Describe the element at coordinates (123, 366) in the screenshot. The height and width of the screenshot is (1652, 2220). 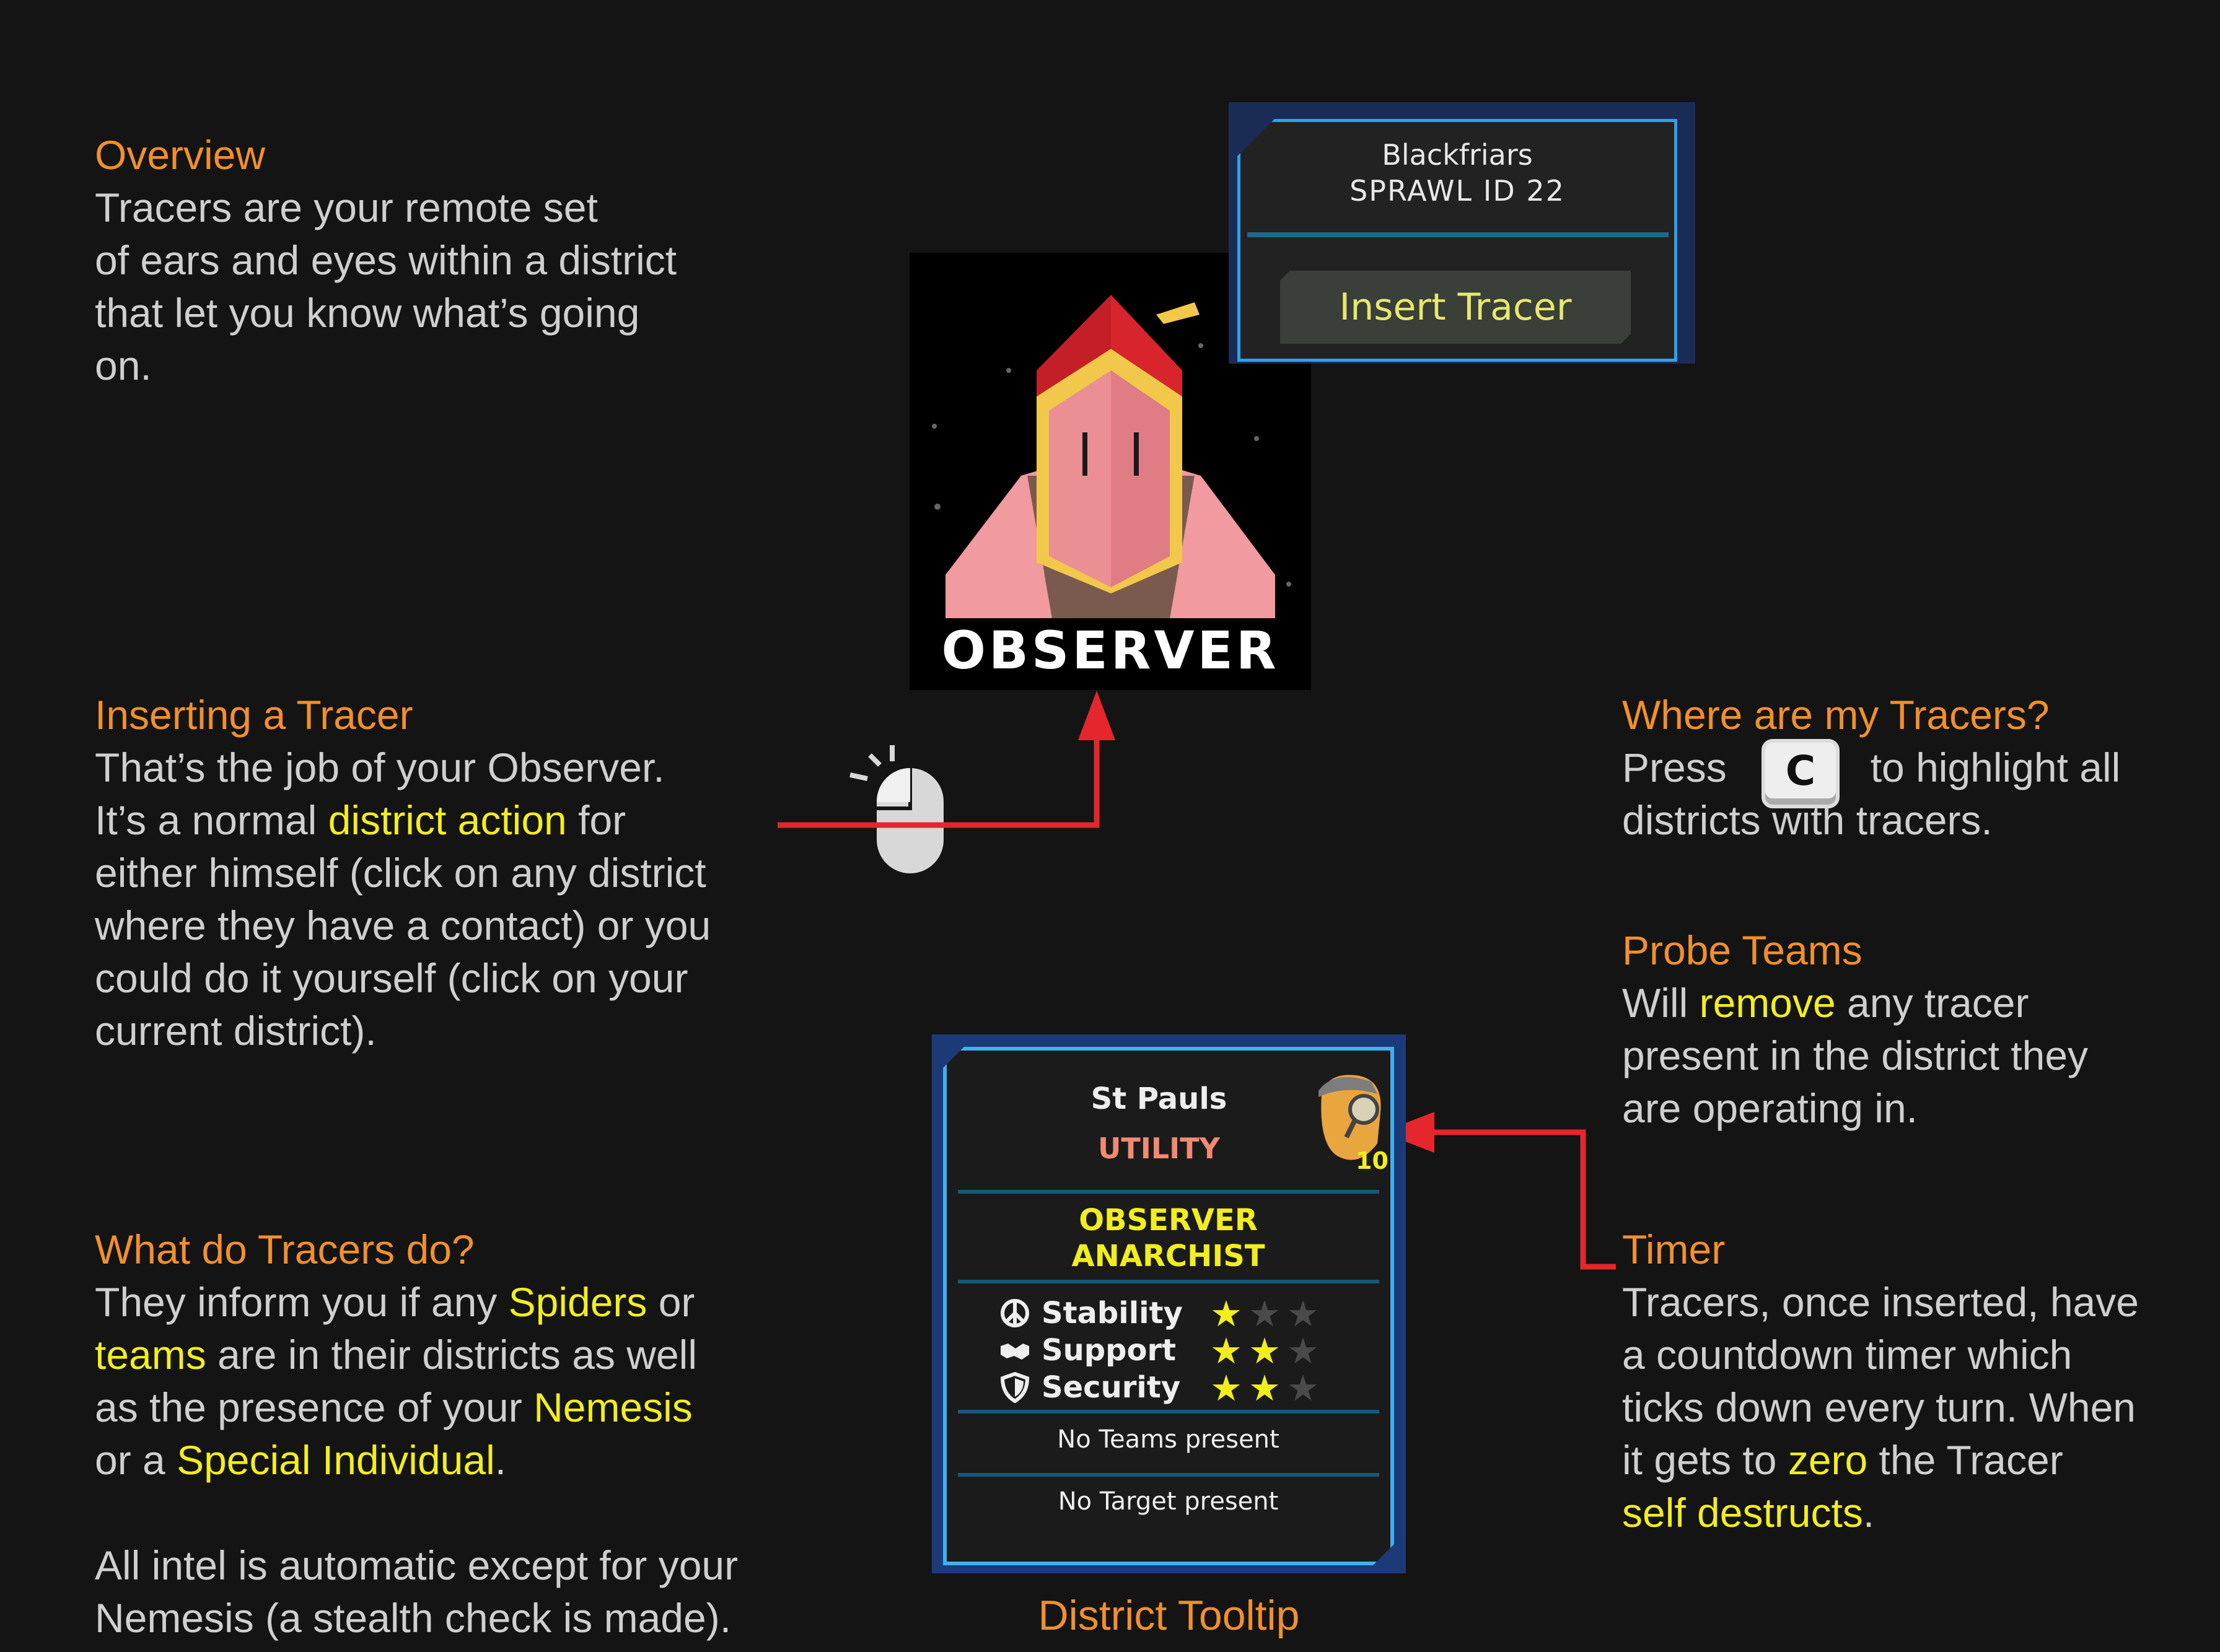
I see `overview-line: on.` at that location.